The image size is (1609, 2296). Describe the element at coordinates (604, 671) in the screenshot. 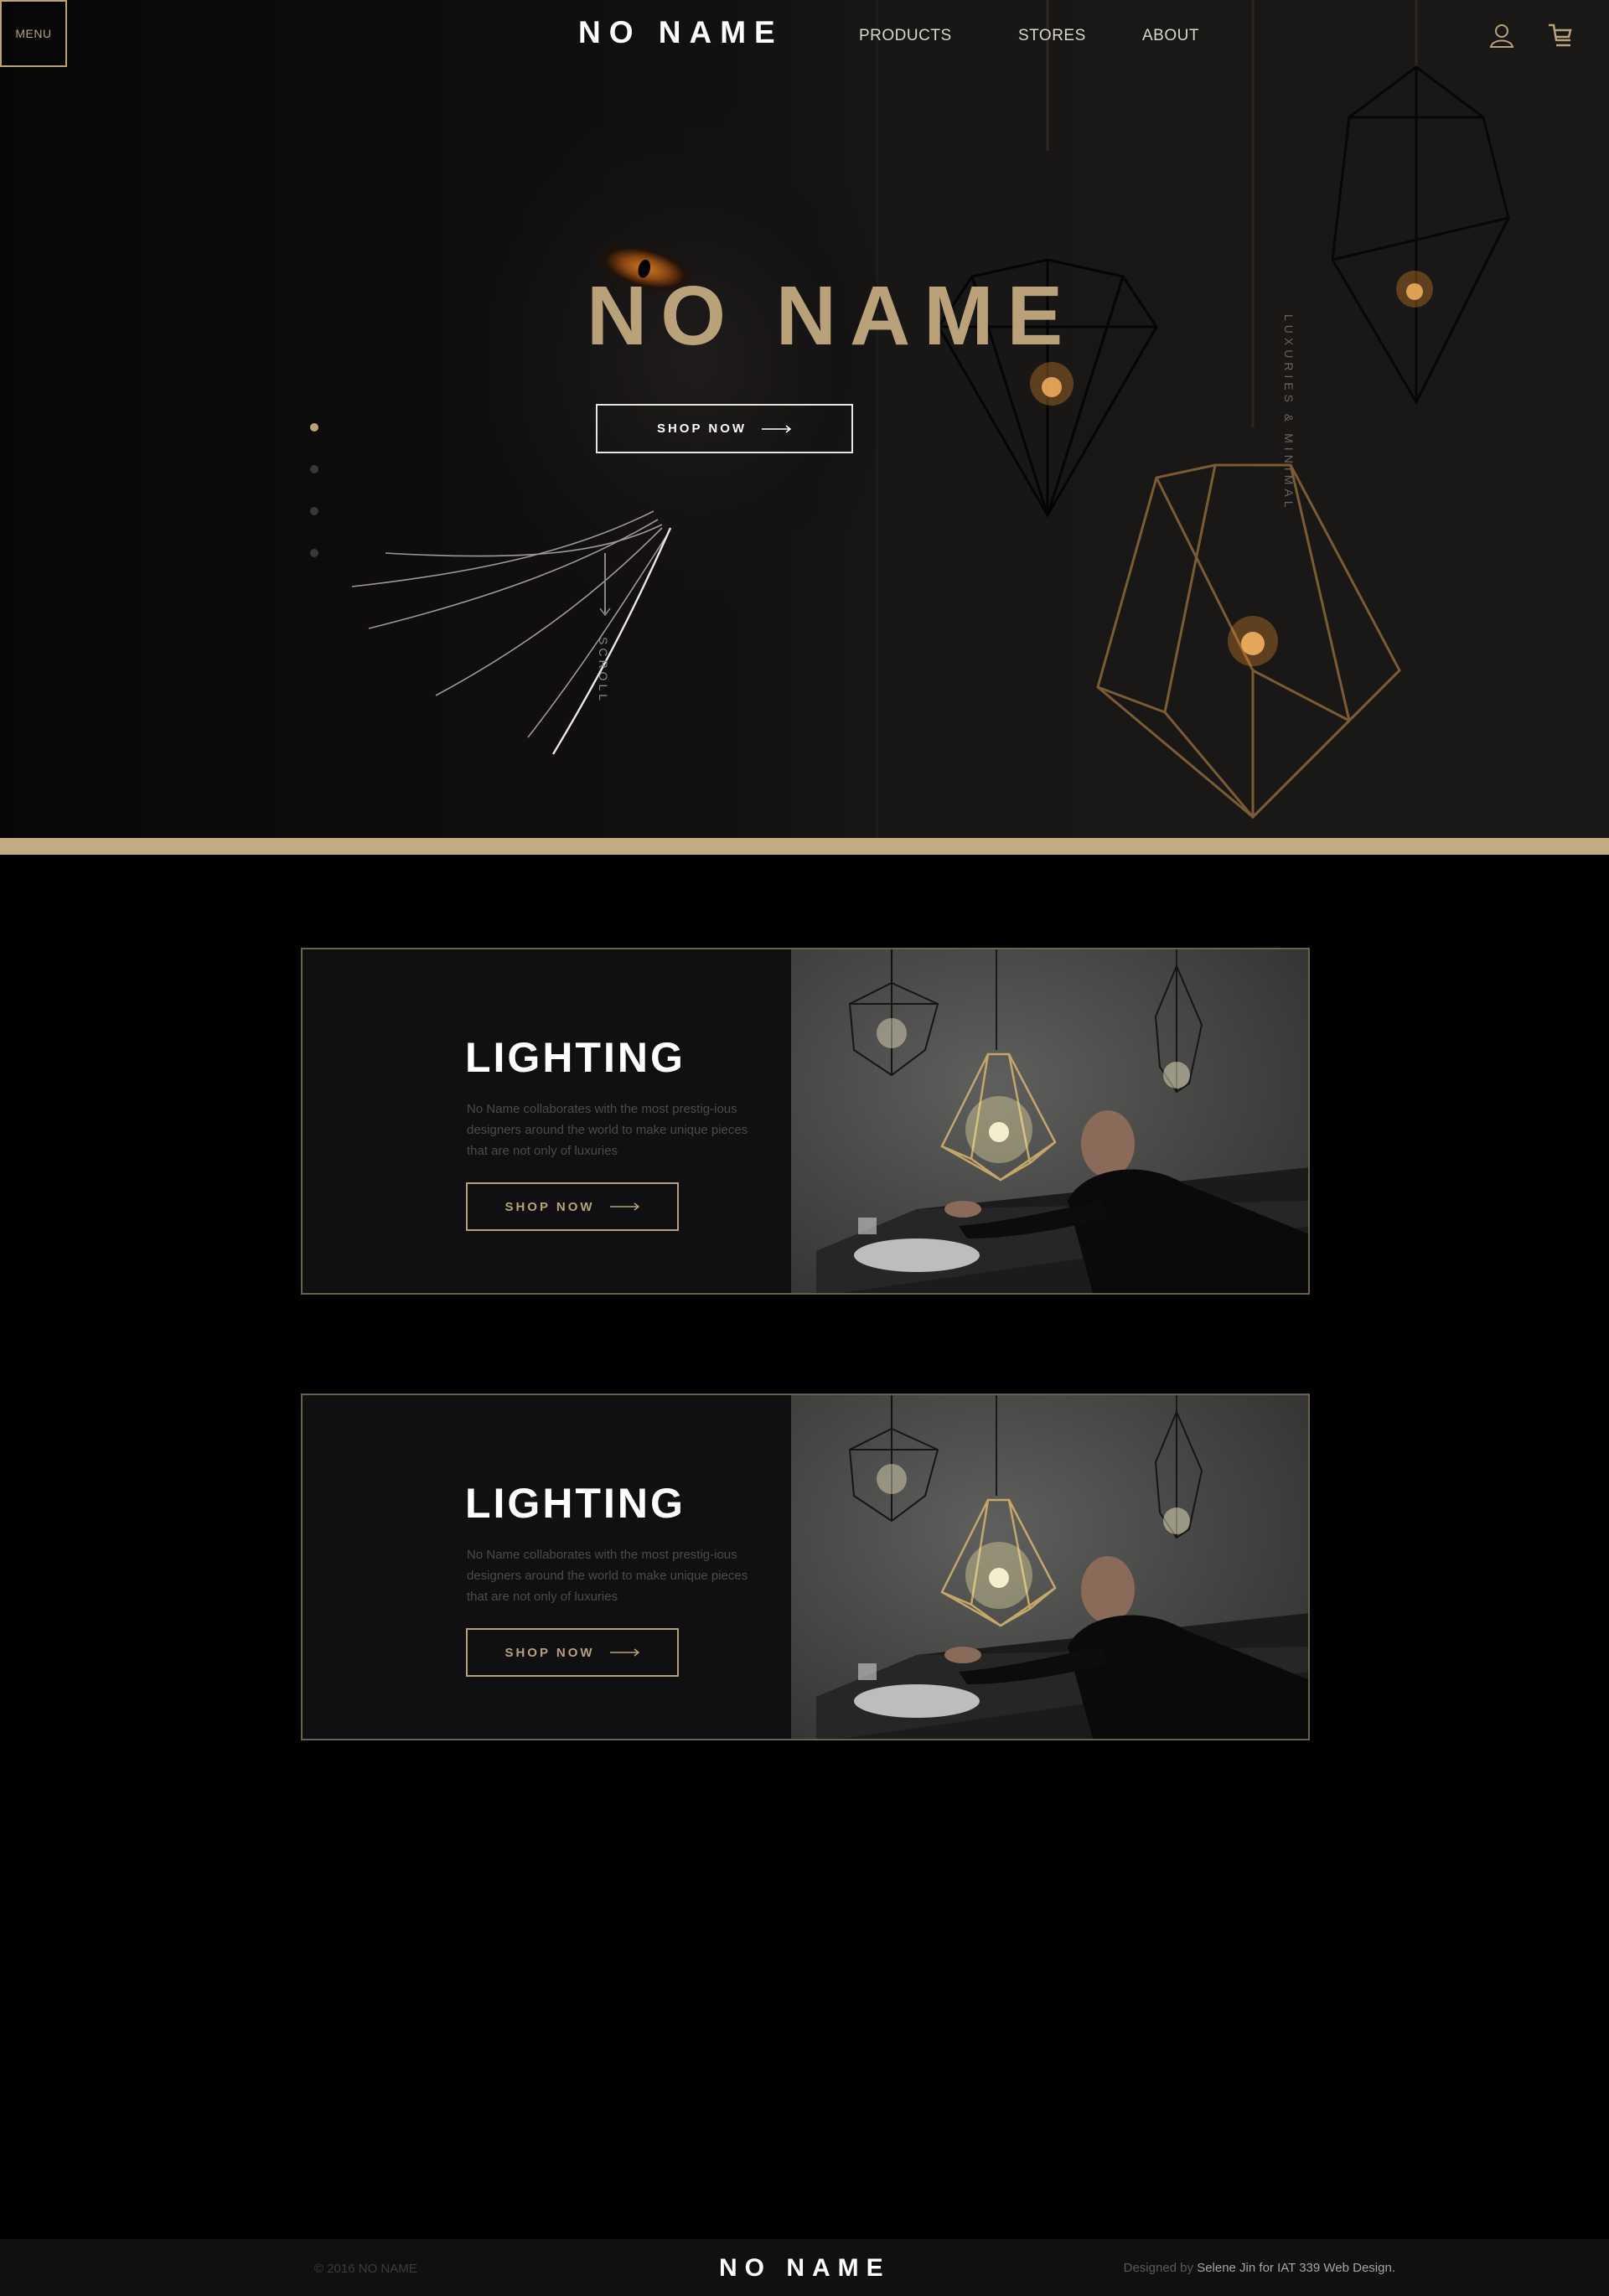

I see `scroll-label: SCROLL` at that location.